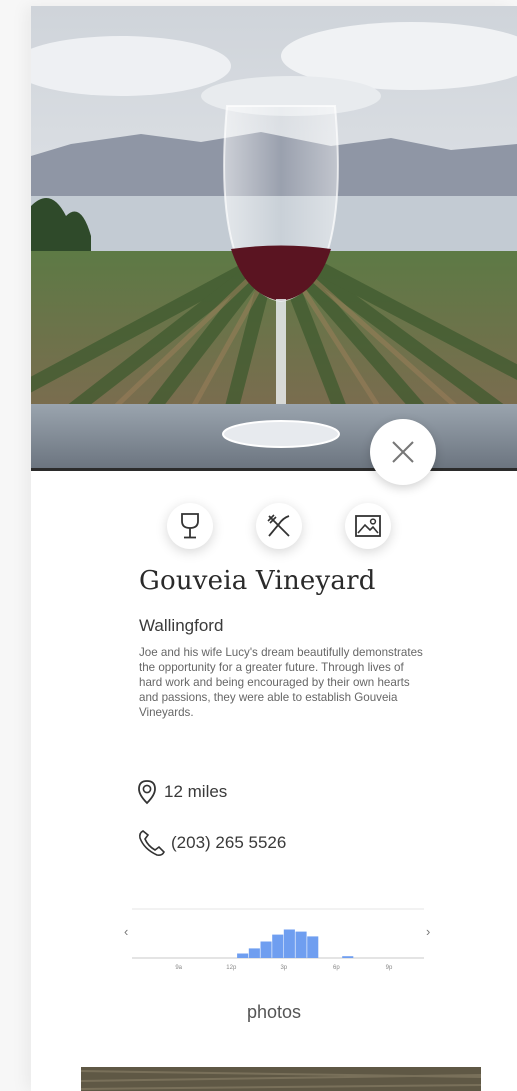 This screenshot has height=1091, width=517. I want to click on popular-times-histogram: 9a 12p 3p 6p 9p ‹ ›, so click(289, 941).